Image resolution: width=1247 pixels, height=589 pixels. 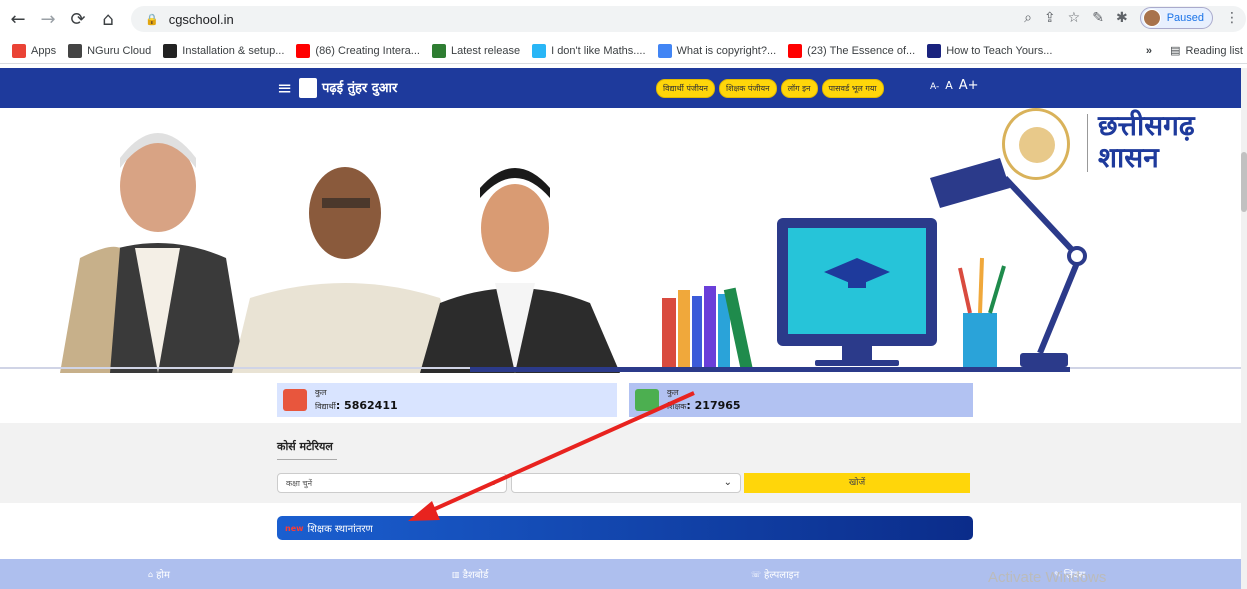 I want to click on release-icon, so click(x=438, y=50).